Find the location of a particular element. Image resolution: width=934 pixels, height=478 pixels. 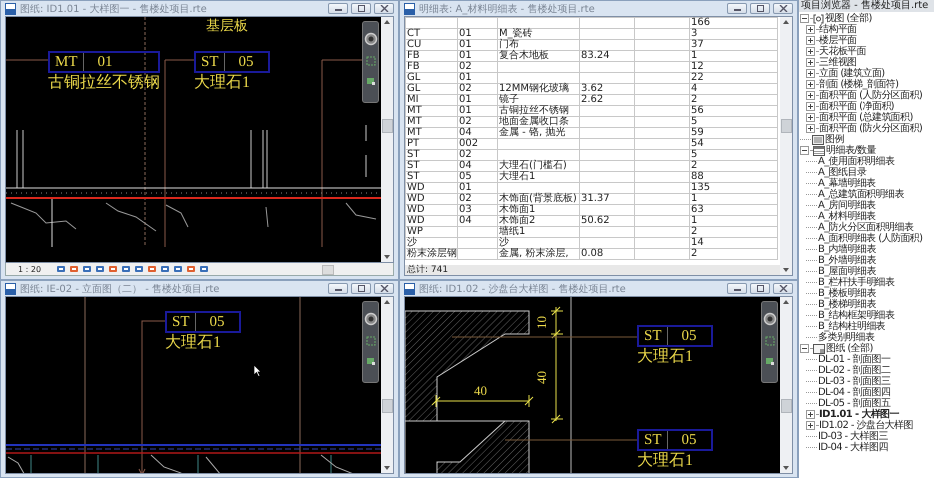

tree-item: ID1.02 - 沙盘台大样图 is located at coordinates (866, 425).